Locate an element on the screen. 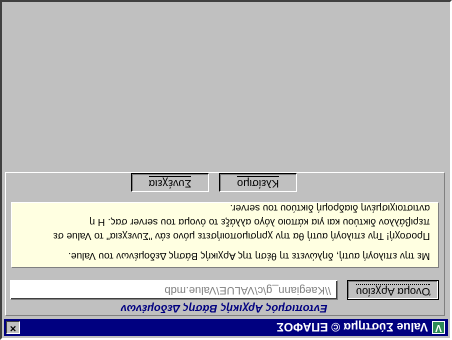 This screenshot has width=452, height=340. window-title: Value Σύστημα © ΕΠΑΦΟΣ is located at coordinates (352, 327).